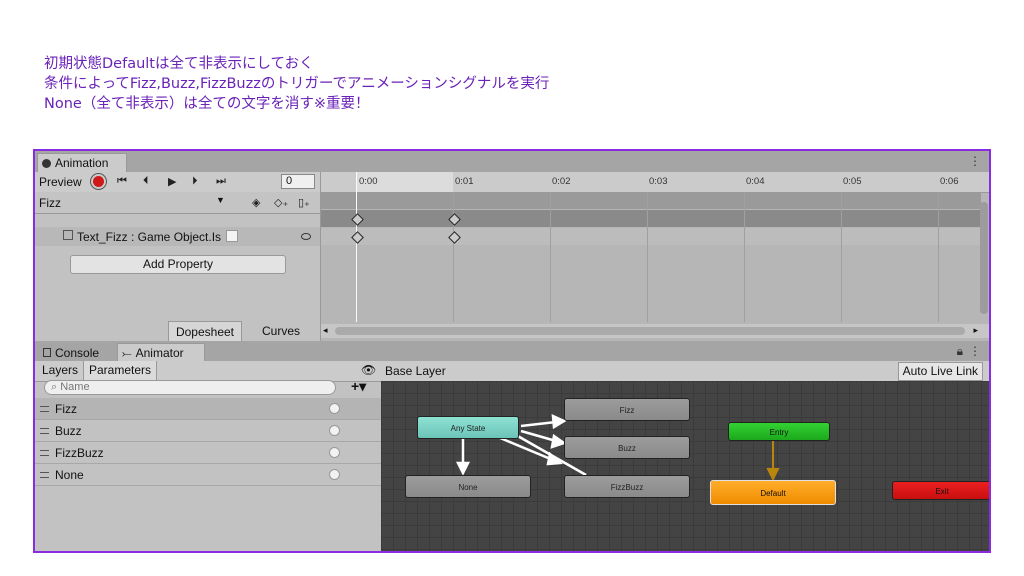 The image size is (1024, 576). Describe the element at coordinates (177, 203) in the screenshot. I see `clip-selector-bar: Fizz ▼ ◈ ◇₊ ▯₊` at that location.